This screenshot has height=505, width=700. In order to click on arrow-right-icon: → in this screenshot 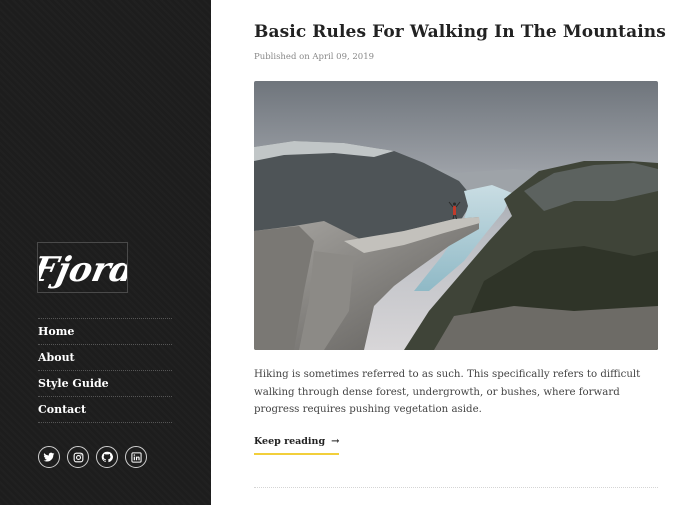, I will do `click(335, 441)`.